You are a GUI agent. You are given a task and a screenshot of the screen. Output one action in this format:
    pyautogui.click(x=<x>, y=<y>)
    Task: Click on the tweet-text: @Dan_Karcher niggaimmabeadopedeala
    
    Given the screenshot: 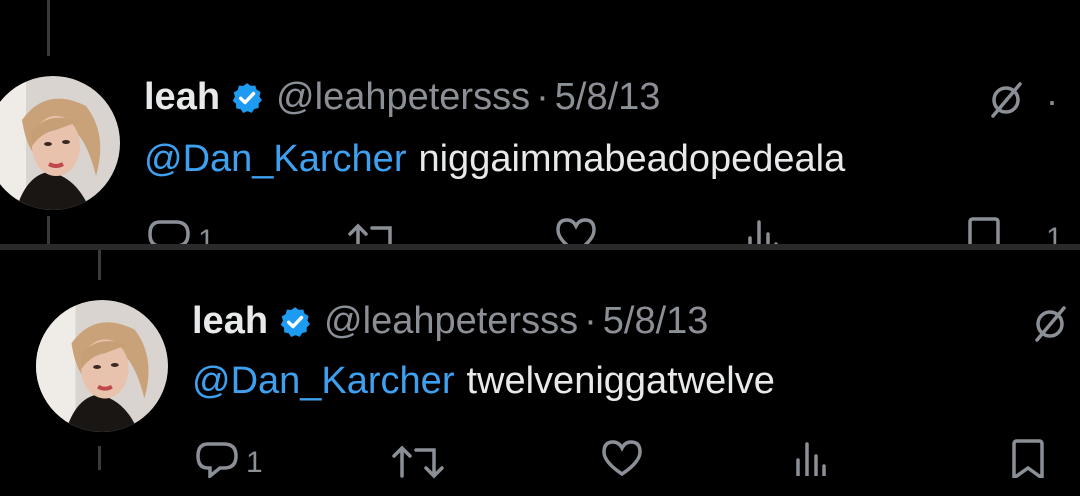 What is the action you would take?
    pyautogui.click(x=494, y=159)
    